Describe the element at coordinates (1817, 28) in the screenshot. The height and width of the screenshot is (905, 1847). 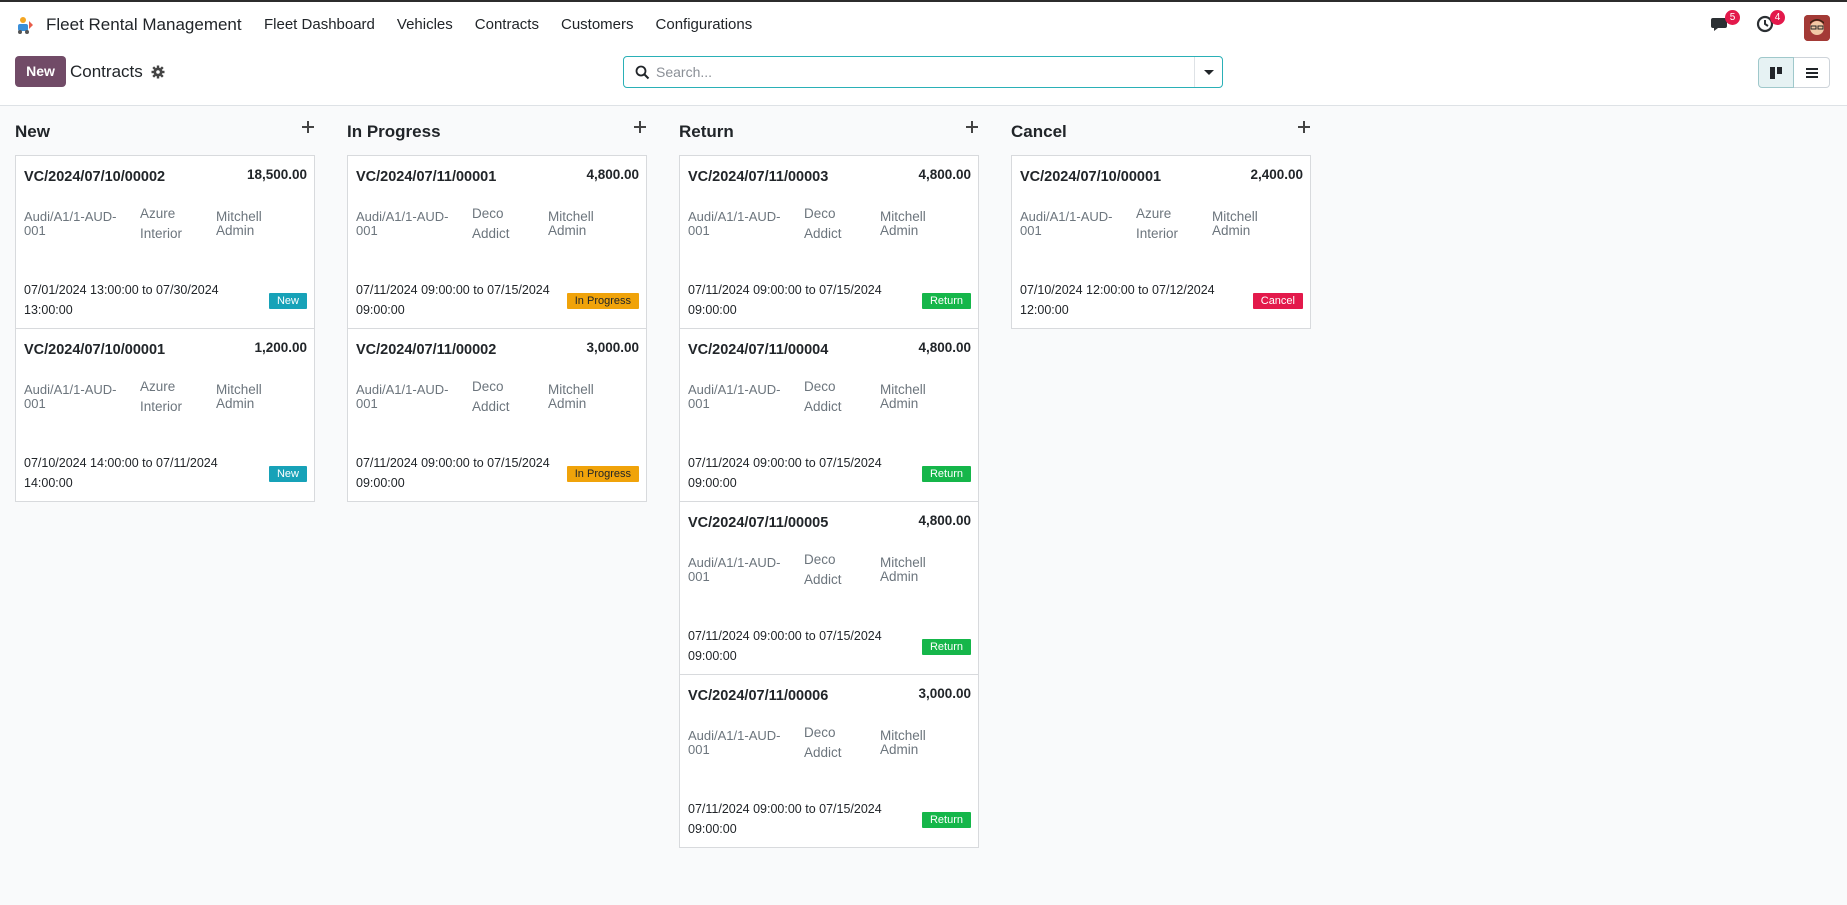
I see `user-avatar` at that location.